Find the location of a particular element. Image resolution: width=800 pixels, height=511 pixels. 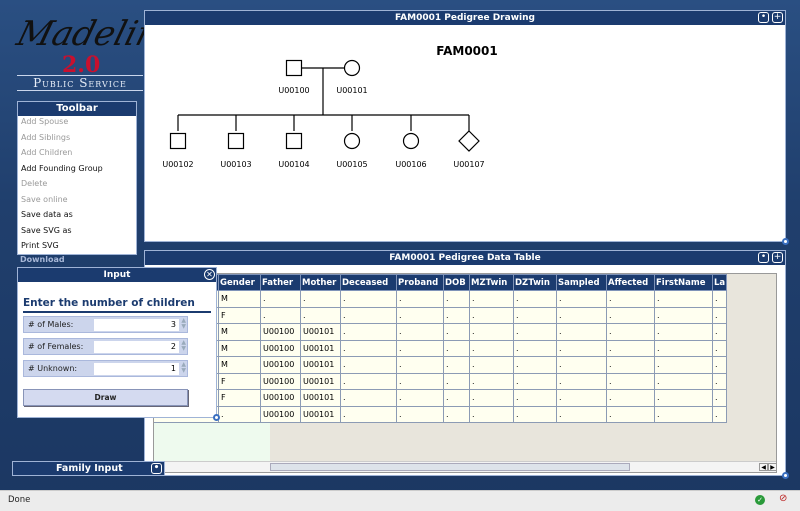

column-header: Affected is located at coordinates (630, 282).